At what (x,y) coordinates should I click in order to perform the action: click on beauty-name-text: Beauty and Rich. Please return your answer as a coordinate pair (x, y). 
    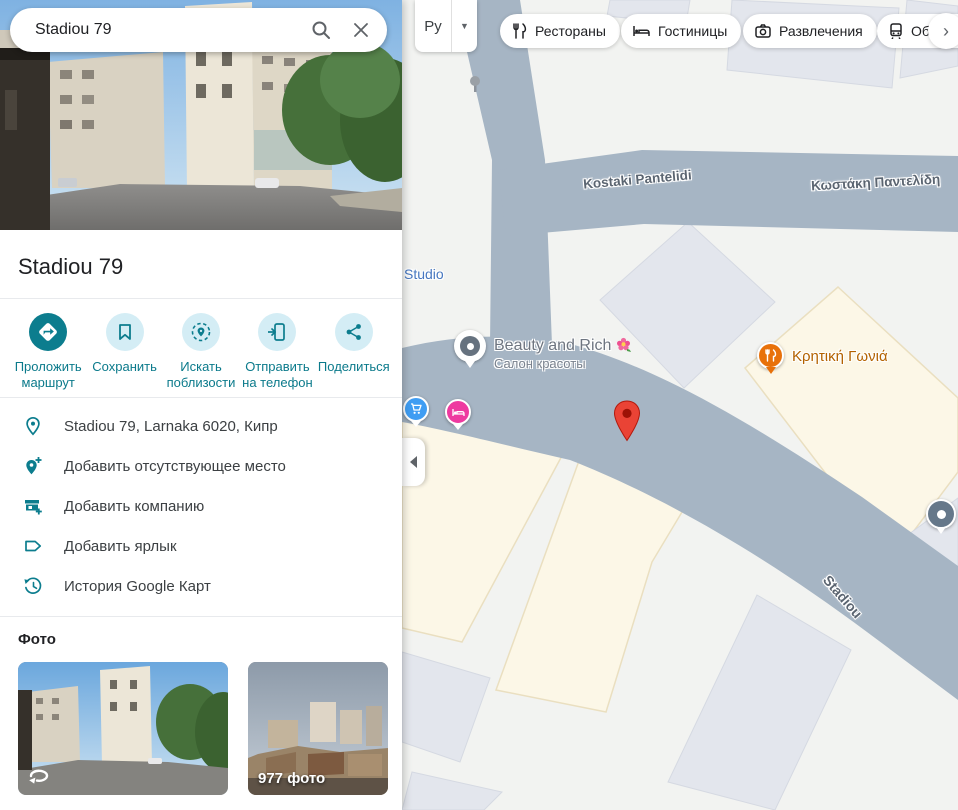
    Looking at the image, I should click on (553, 345).